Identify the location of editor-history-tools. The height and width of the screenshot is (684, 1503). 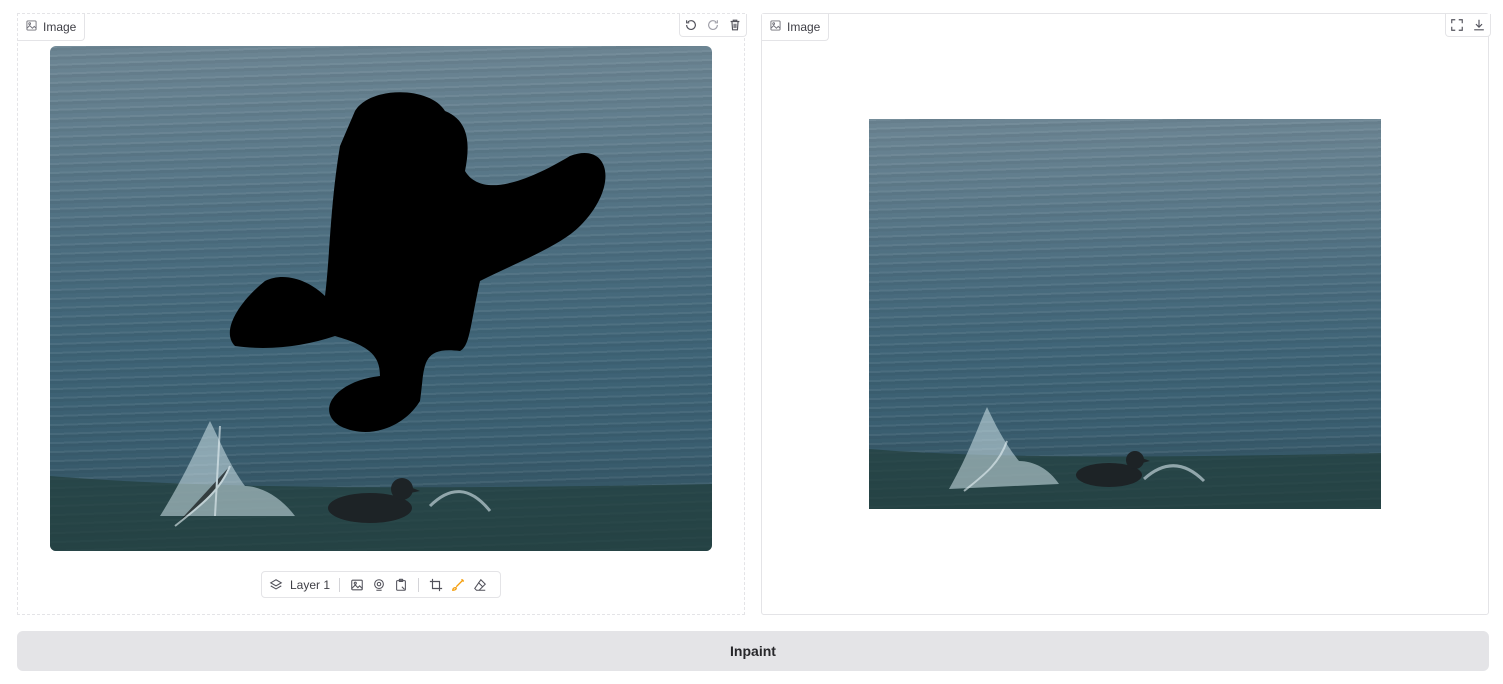
(713, 25).